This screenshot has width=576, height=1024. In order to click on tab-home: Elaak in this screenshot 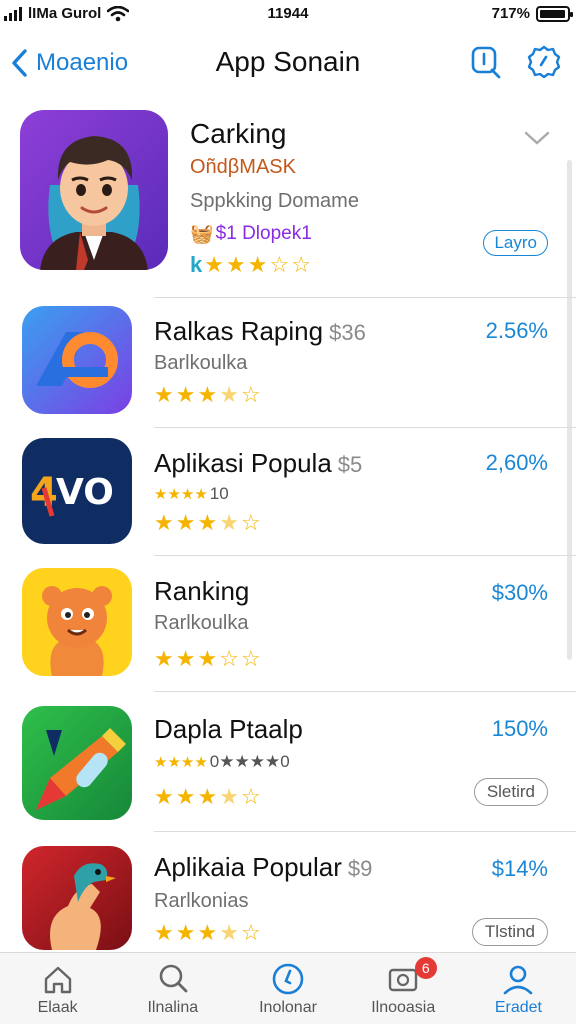, I will do `click(57, 988)`.